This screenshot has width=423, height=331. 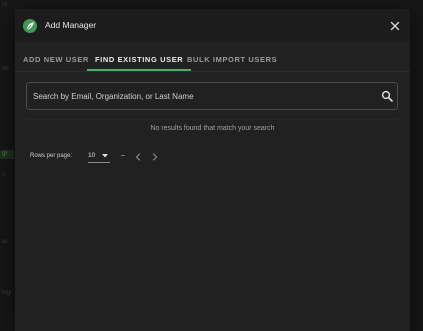 What do you see at coordinates (212, 128) in the screenshot?
I see `empty-results-message: No results found that match your search` at bounding box center [212, 128].